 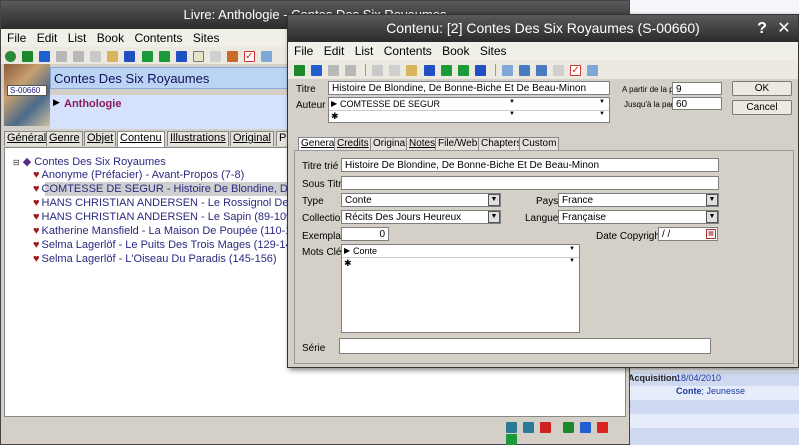 What do you see at coordinates (390, 104) in the screenshot?
I see `auteur-value: COMTESSE DE SEGUR` at bounding box center [390, 104].